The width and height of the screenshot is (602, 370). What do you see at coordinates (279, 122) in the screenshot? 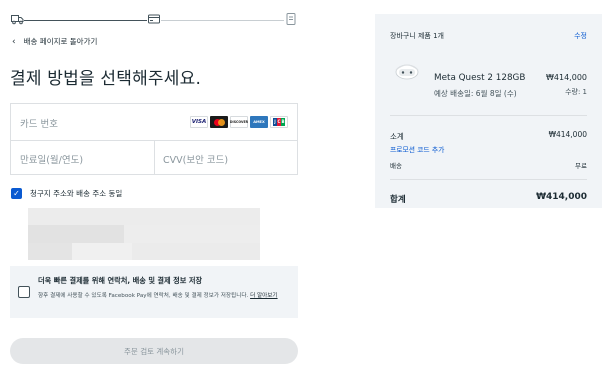
I see `jcb-logo: JCB` at bounding box center [279, 122].